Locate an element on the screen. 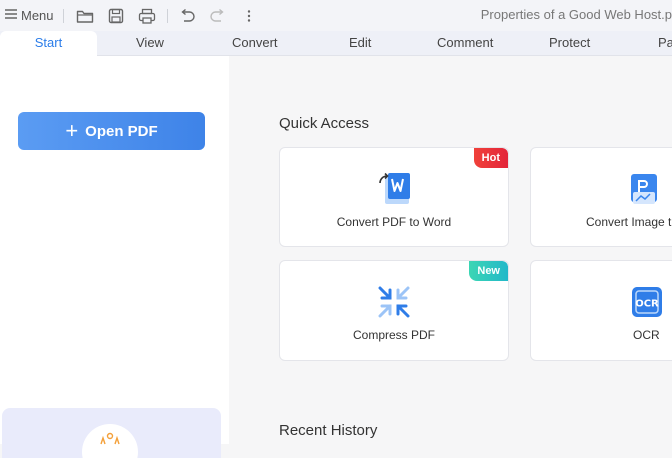 Image resolution: width=672 pixels, height=458 pixels. document-title: Properties of a Good Web Host.p is located at coordinates (576, 14).